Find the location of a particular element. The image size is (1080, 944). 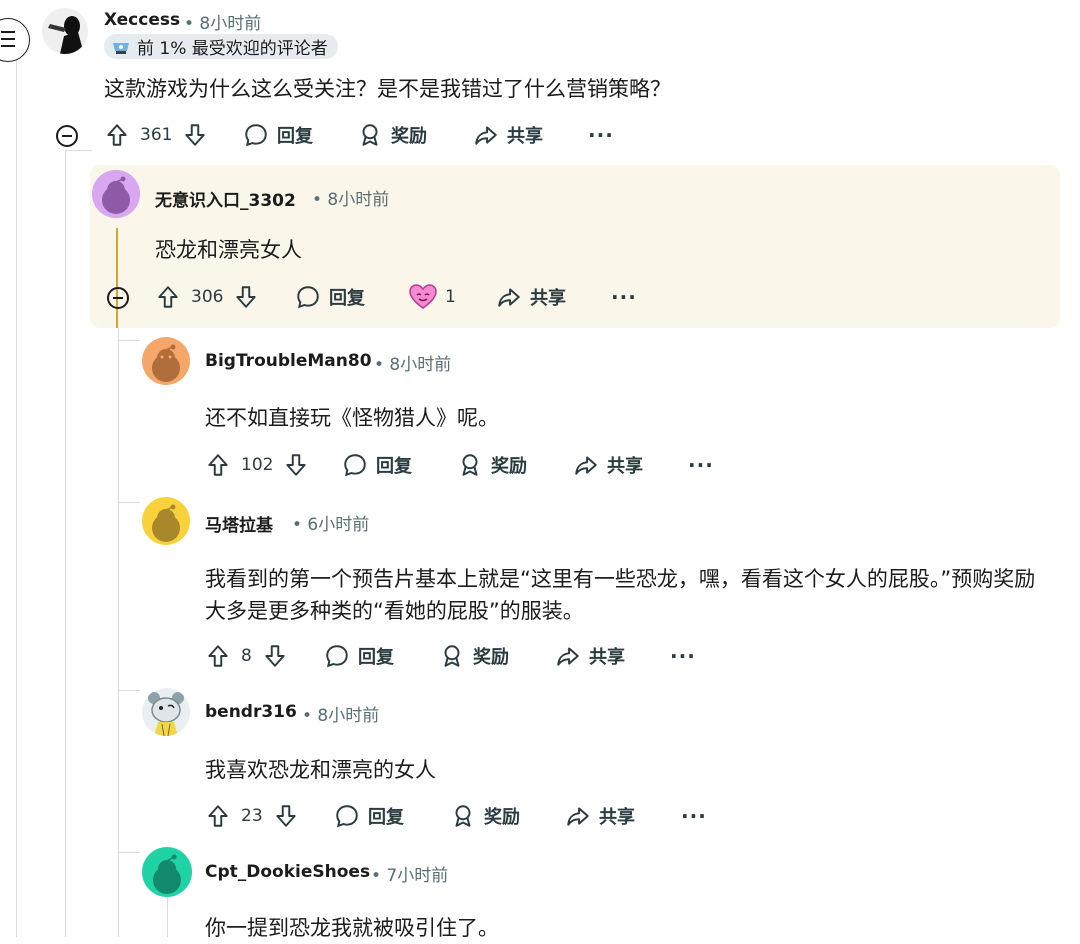

username: Cpt_DookieShoes is located at coordinates (287, 872).